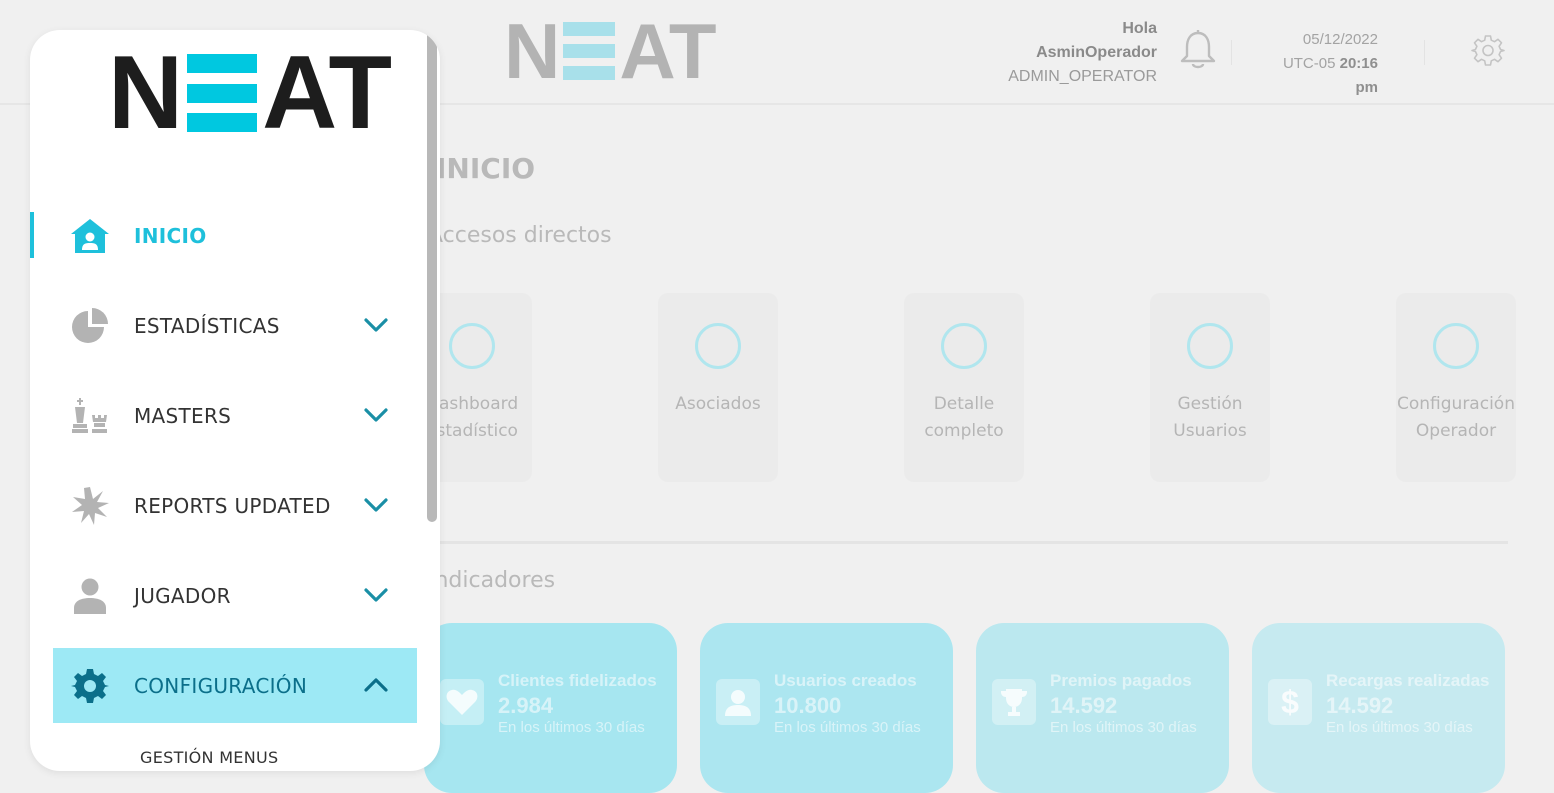 Image resolution: width=1554 pixels, height=793 pixels. Describe the element at coordinates (183, 415) in the screenshot. I see `sidebar-item-label: MASTERS` at that location.